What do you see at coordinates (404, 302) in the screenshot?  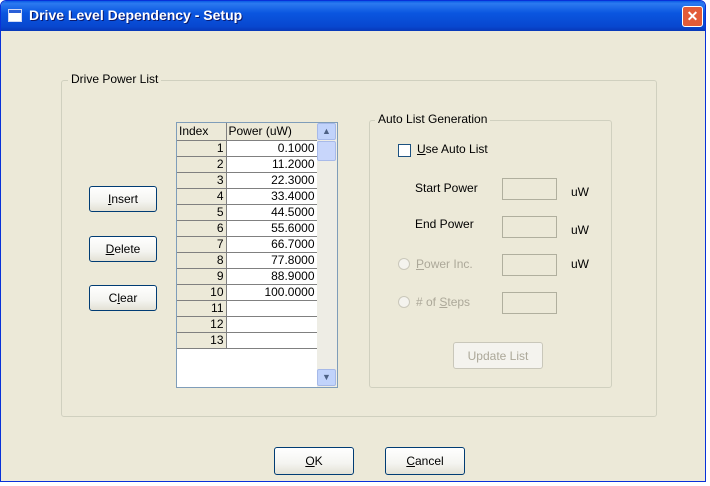 I see `num-steps-radio` at bounding box center [404, 302].